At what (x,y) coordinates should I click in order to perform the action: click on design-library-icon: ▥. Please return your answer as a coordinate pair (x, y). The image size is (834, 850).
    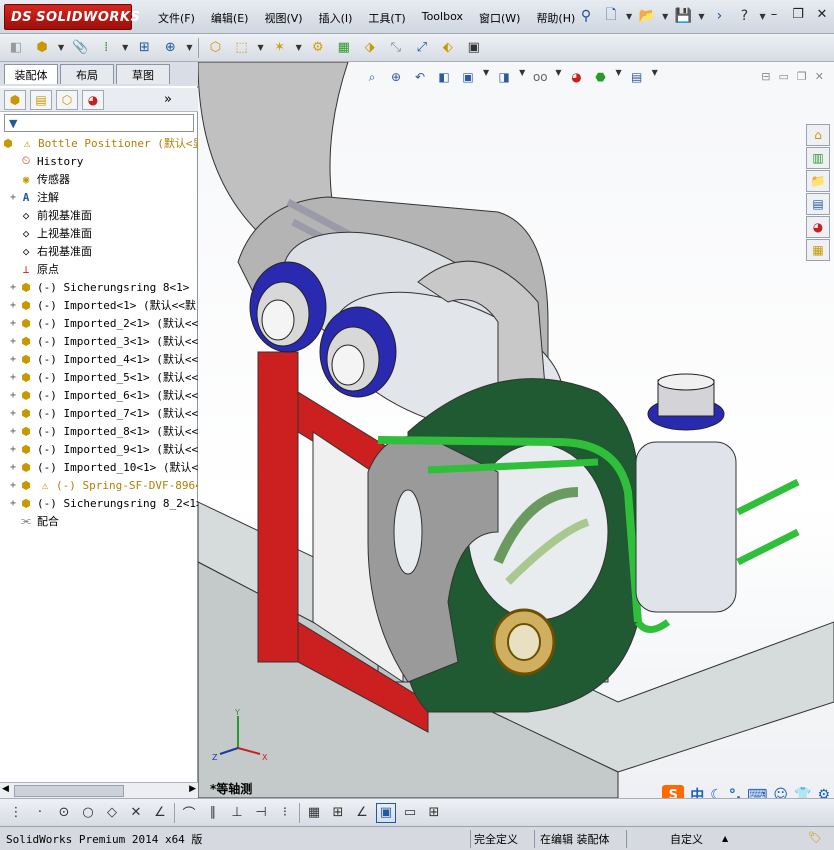
    Looking at the image, I should click on (818, 158).